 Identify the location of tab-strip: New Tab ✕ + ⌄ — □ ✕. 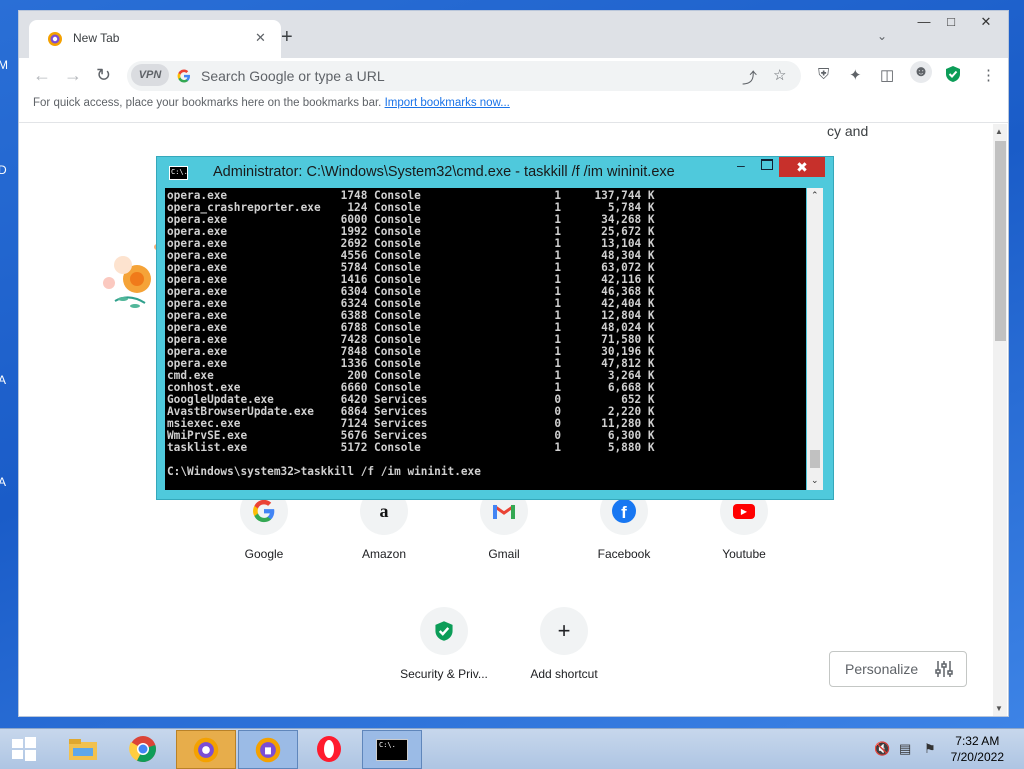
(513, 34).